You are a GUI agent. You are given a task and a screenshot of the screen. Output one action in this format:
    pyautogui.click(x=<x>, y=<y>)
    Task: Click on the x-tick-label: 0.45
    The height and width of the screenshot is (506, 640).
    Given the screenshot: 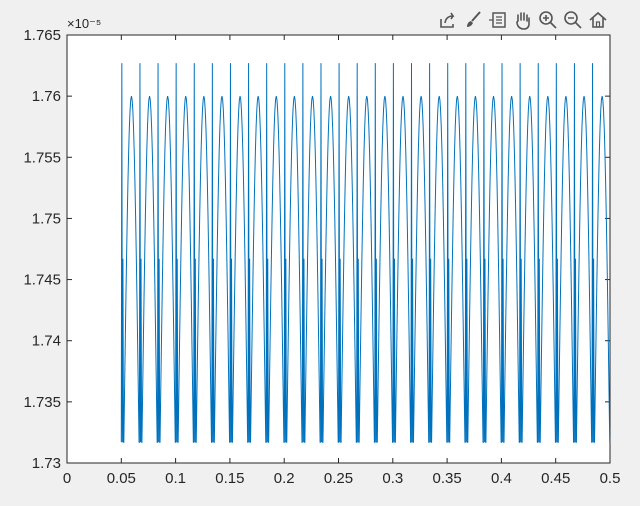 What is the action you would take?
    pyautogui.click(x=555, y=478)
    